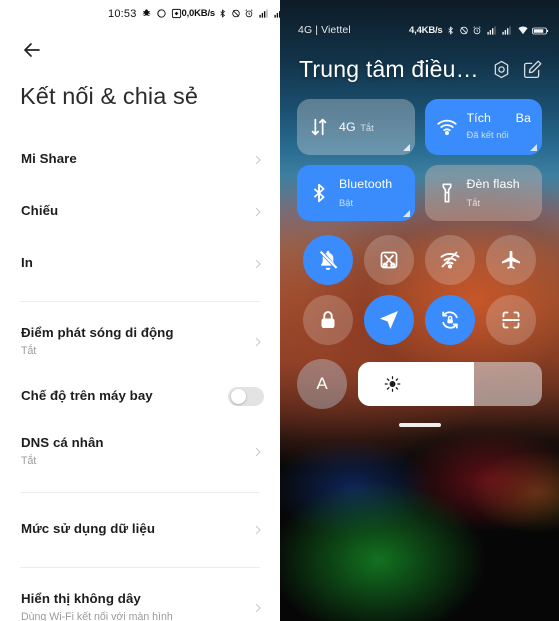 This screenshot has height=621, width=559. I want to click on toggle-rotation-lock, so click(450, 320).